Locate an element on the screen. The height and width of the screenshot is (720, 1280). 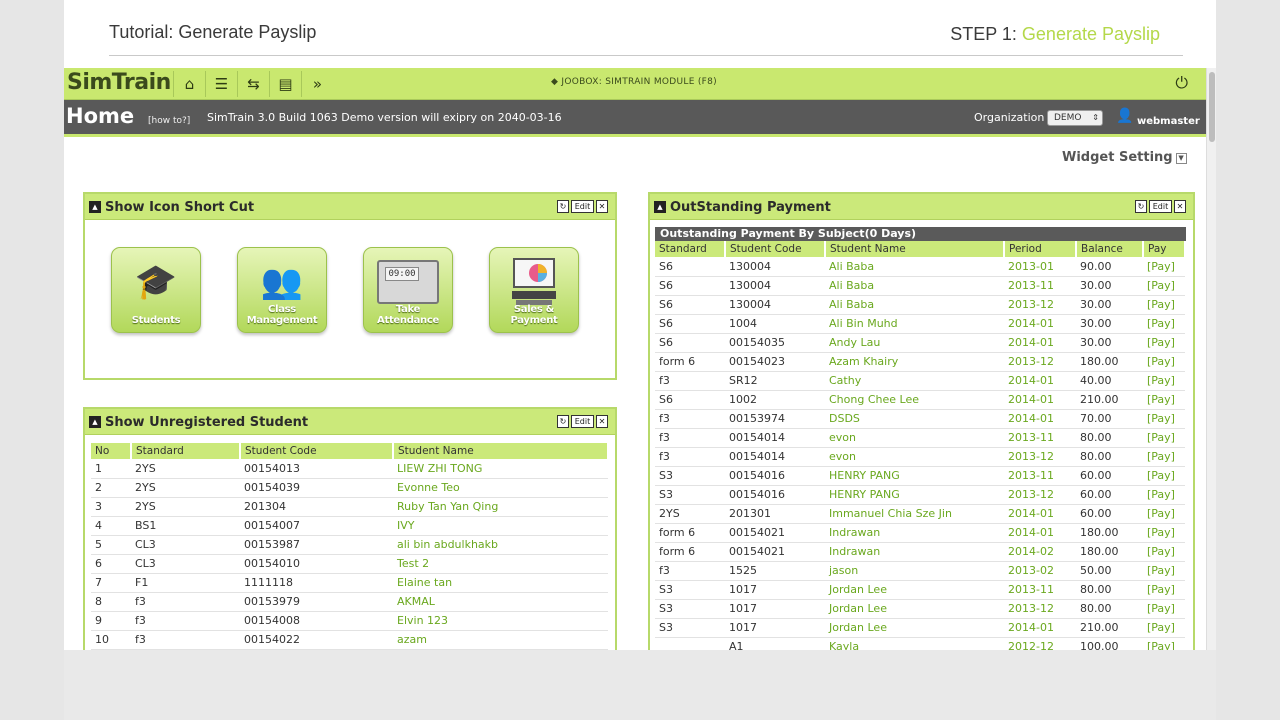
sales-payment-shortcut: Sales & Payment is located at coordinates (534, 290).